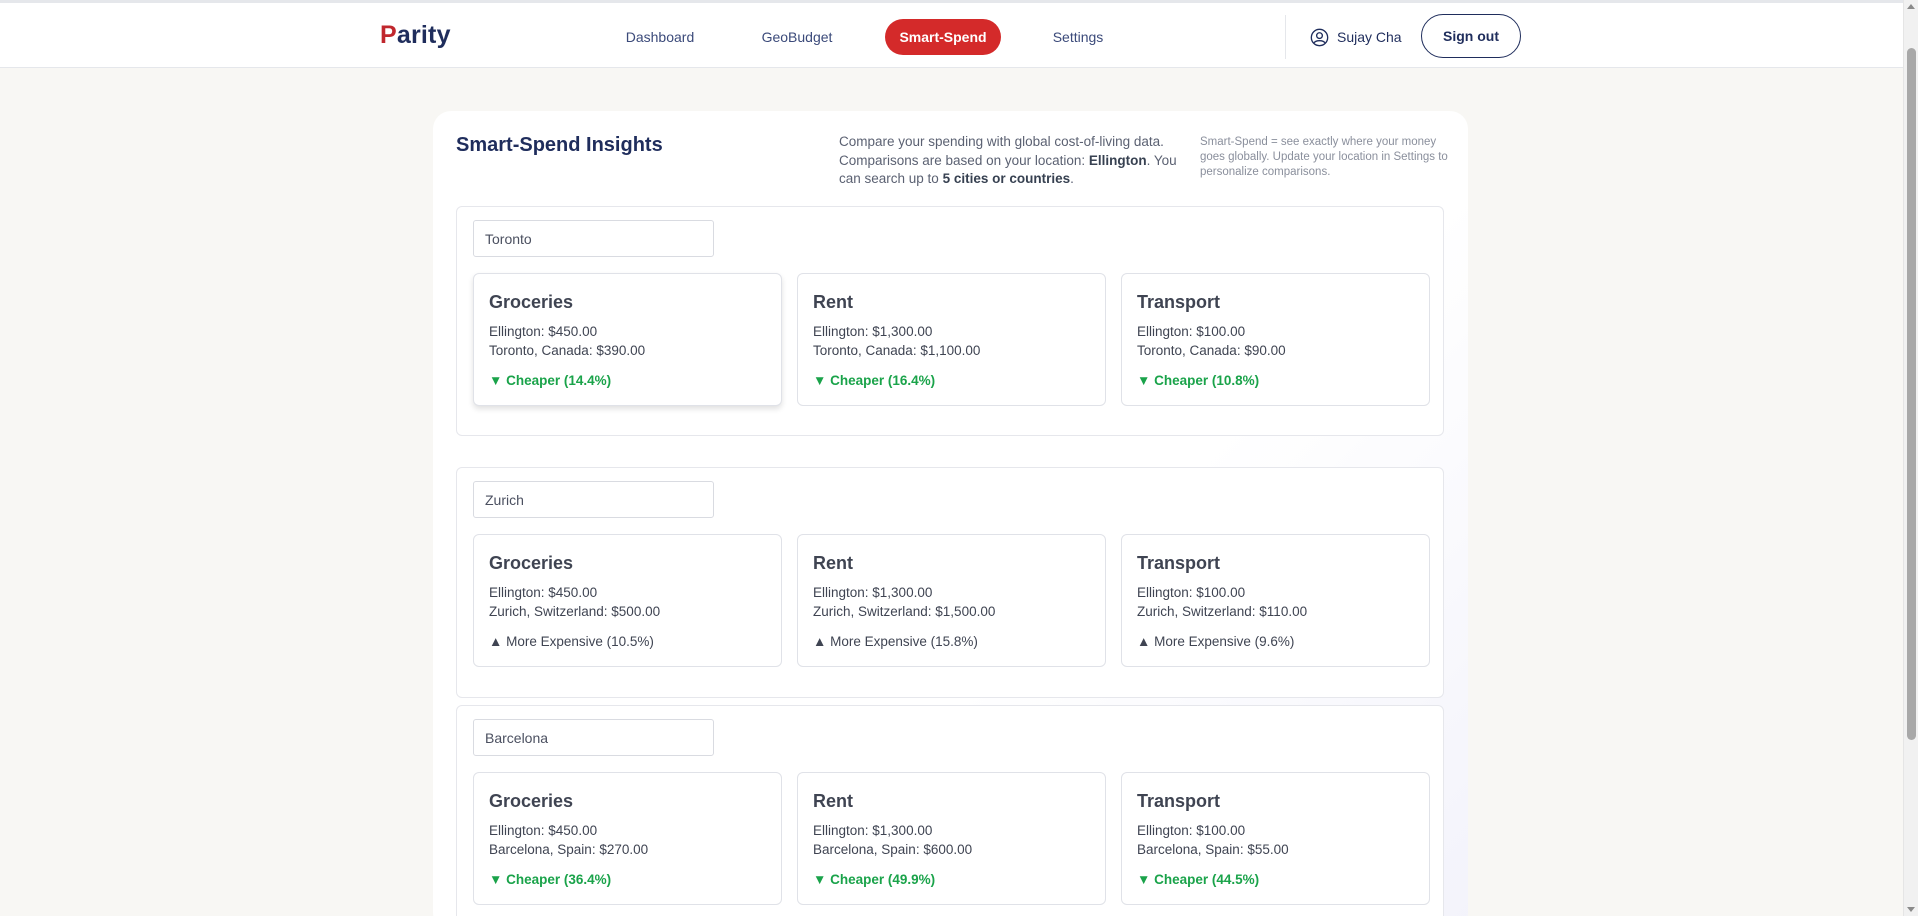 The height and width of the screenshot is (916, 1918). Describe the element at coordinates (567, 350) in the screenshot. I see `compare-cost: Toronto, Canada: $390.00` at that location.